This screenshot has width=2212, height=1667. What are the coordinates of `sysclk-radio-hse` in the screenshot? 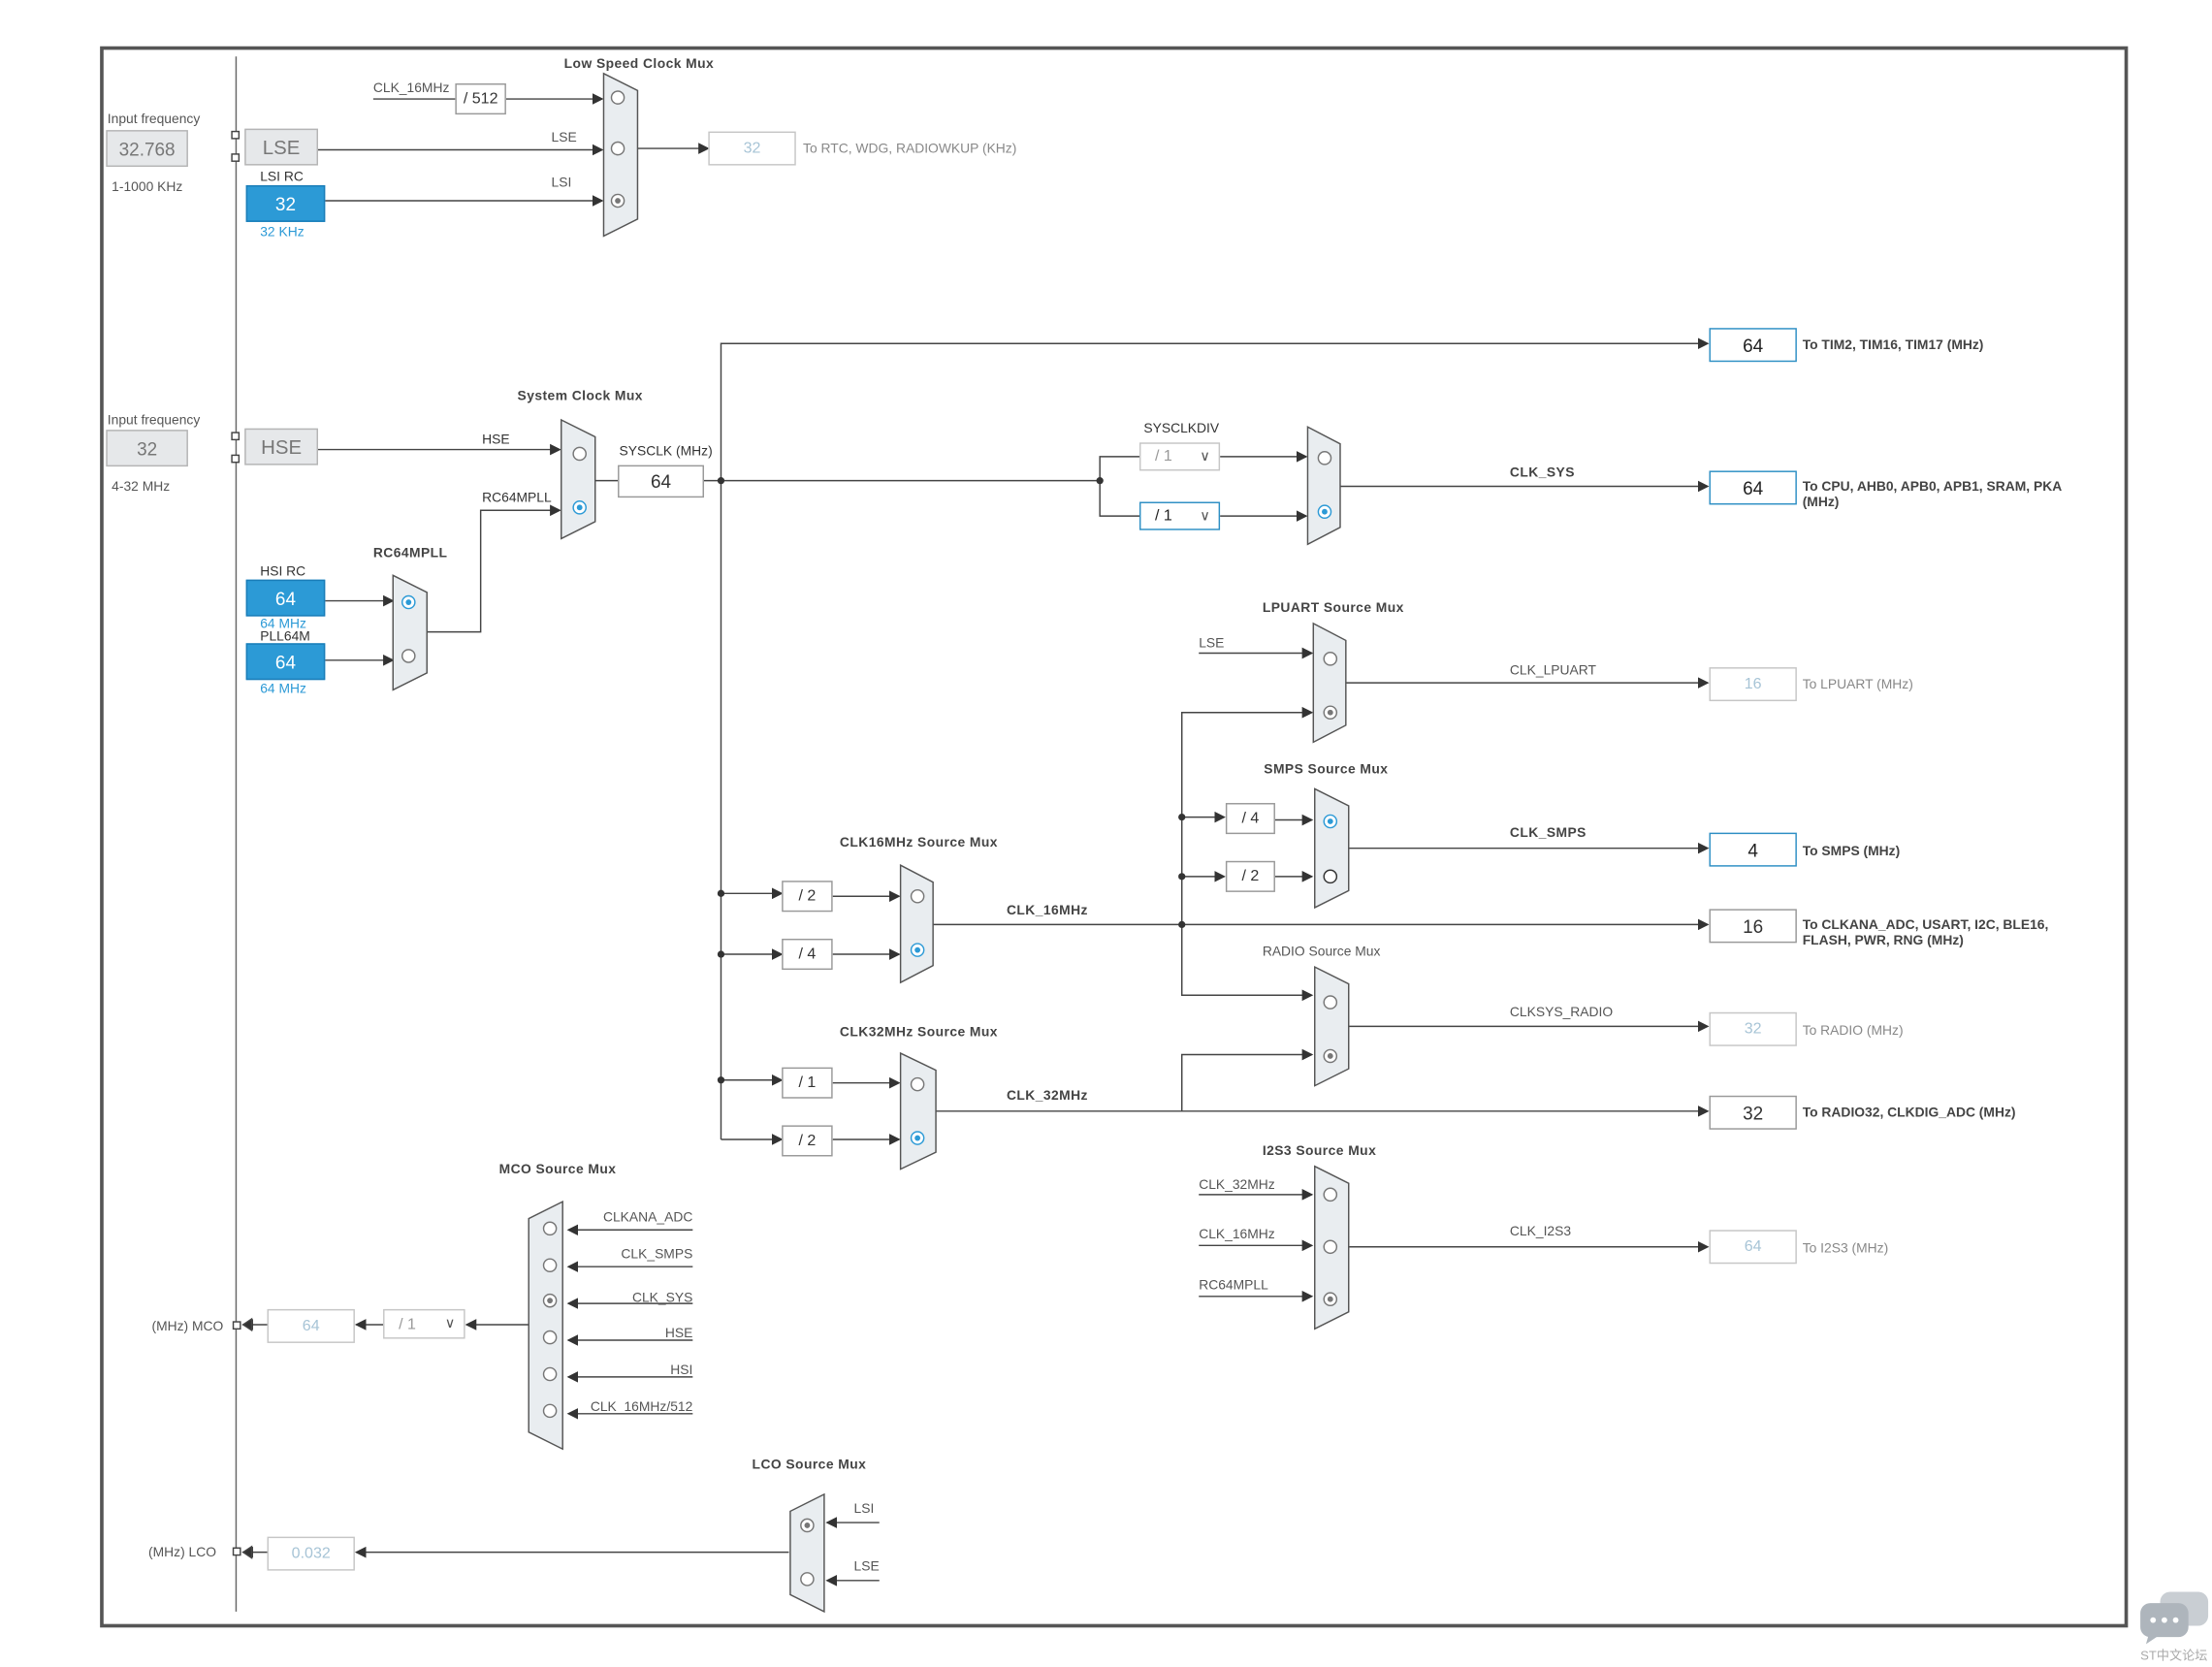 It's located at (580, 454).